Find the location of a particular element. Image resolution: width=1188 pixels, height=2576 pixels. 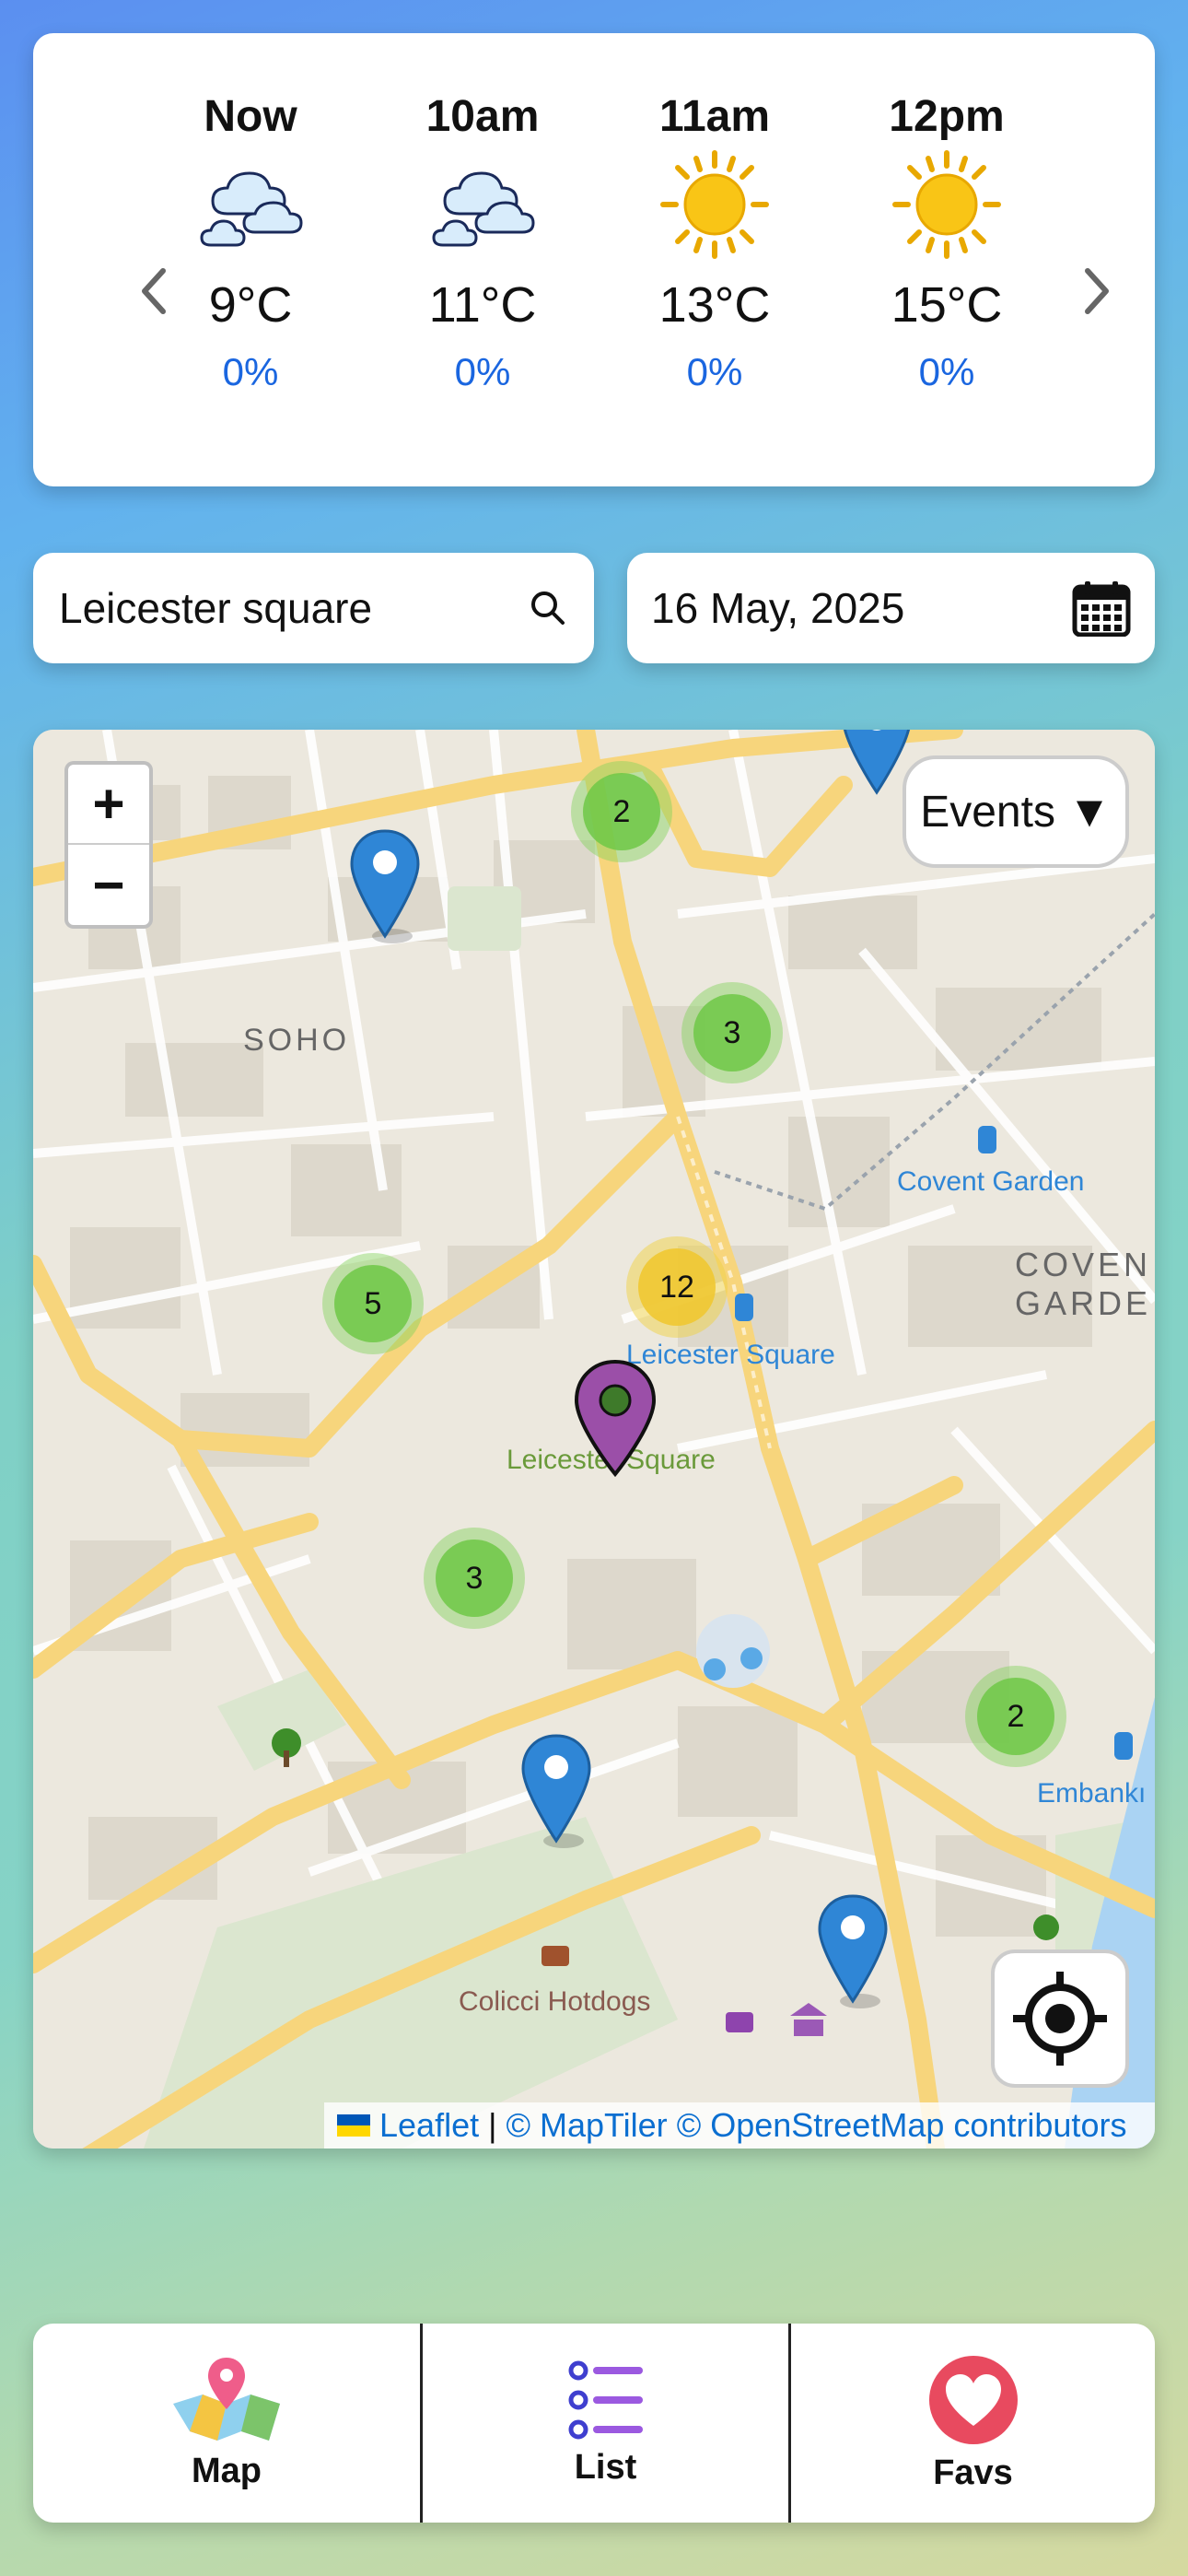

weather-hour-11am: 11am 13°C 0% is located at coordinates (715, 241).